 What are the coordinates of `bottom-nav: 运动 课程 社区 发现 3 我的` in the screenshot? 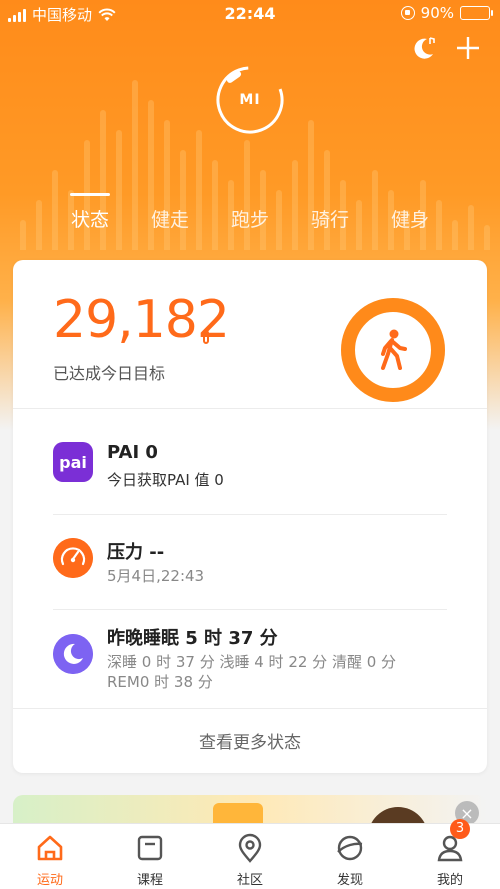 It's located at (250, 854).